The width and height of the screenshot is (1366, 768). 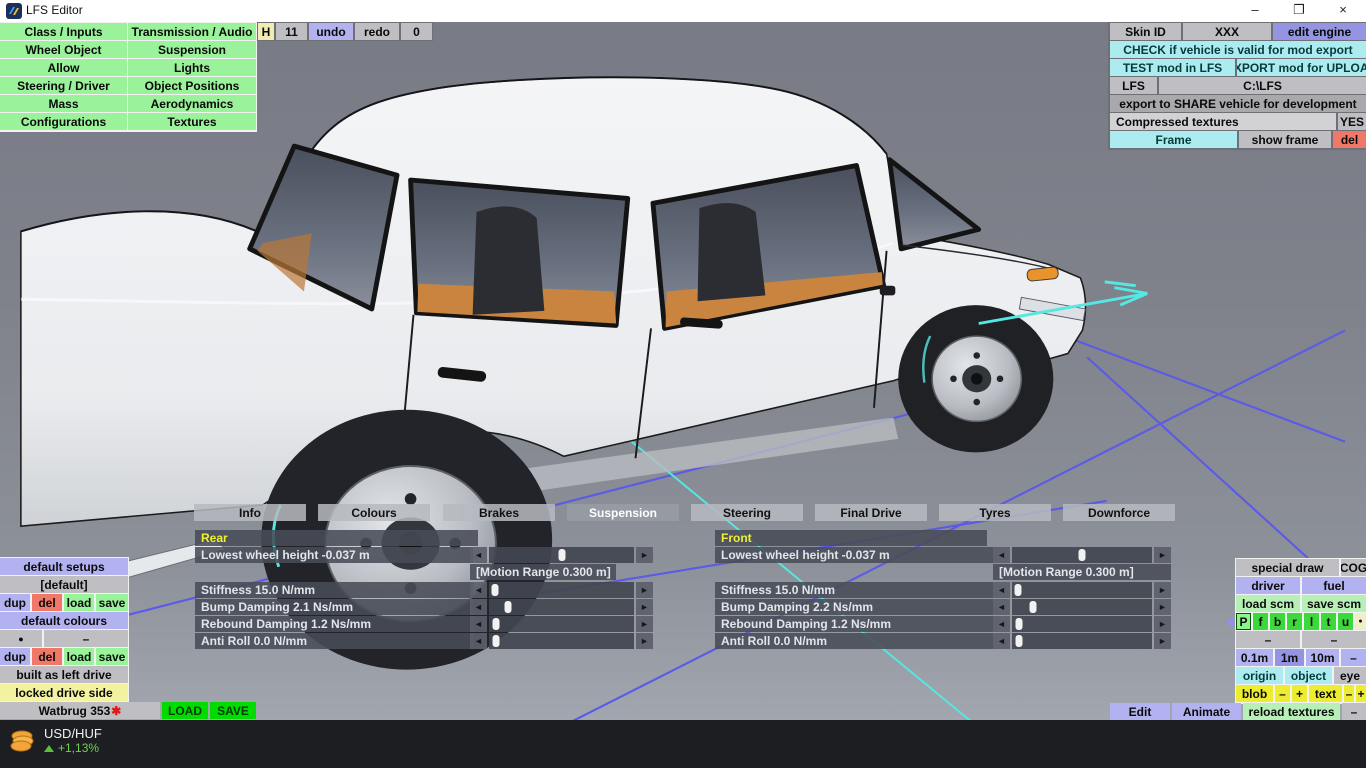 What do you see at coordinates (1343, 11) in the screenshot?
I see `close-button: ×` at bounding box center [1343, 11].